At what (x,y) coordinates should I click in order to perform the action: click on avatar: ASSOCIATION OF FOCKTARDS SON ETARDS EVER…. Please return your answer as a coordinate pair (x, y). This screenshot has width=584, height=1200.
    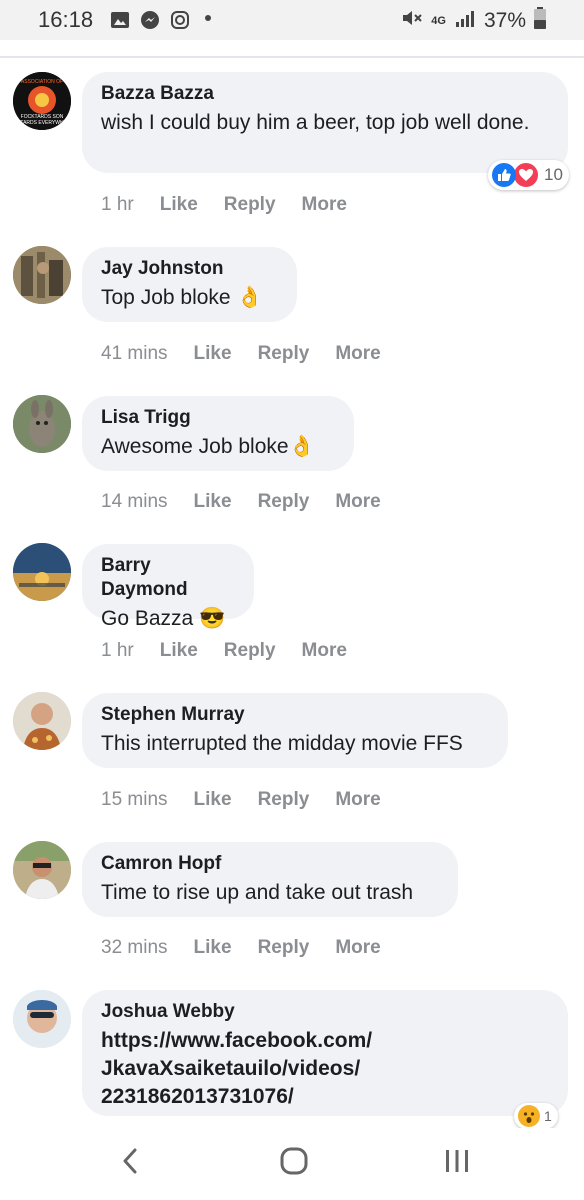
    Looking at the image, I should click on (42, 101).